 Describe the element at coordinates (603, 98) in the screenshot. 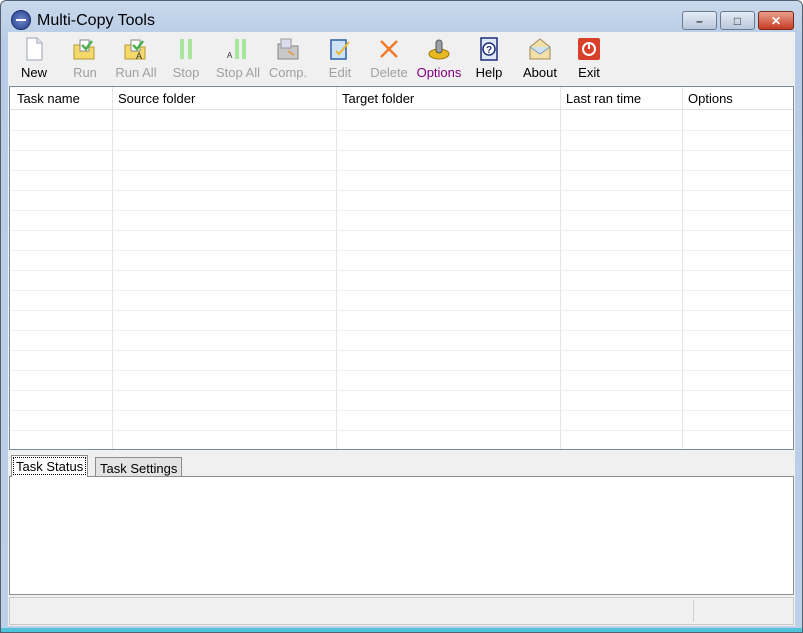

I see `column-header-last-ran-time: Last ran time` at that location.